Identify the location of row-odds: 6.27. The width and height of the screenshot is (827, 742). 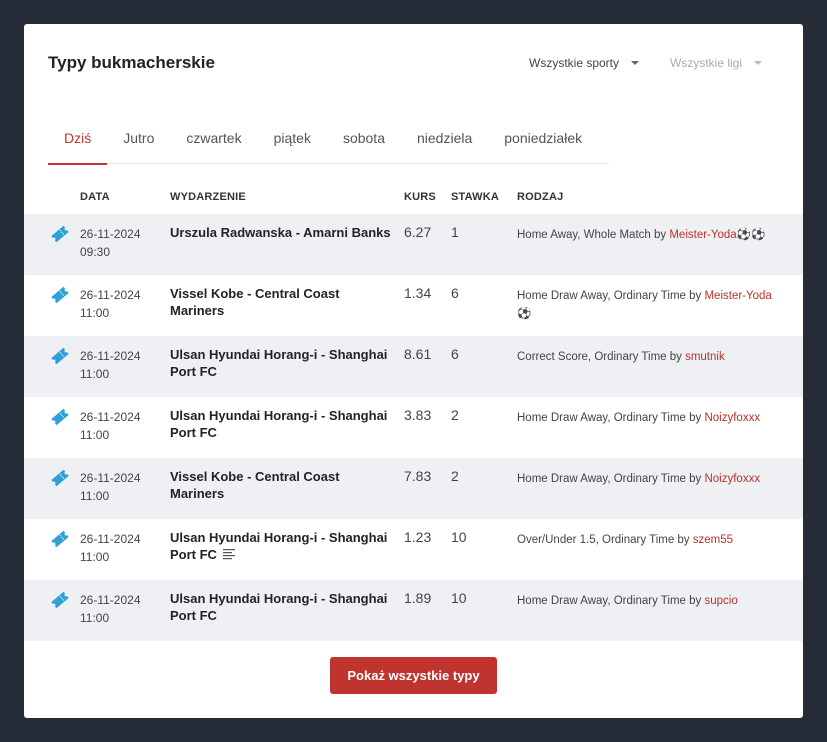
(418, 232).